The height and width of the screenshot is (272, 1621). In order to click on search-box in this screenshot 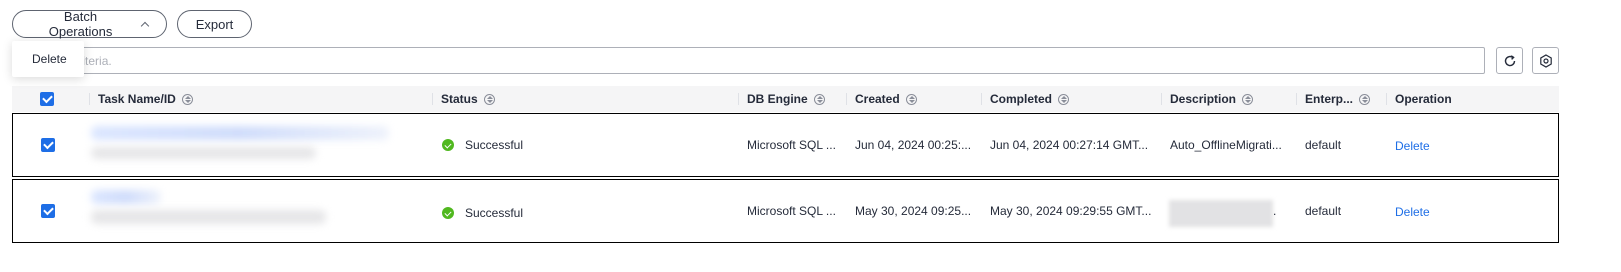, I will do `click(748, 60)`.